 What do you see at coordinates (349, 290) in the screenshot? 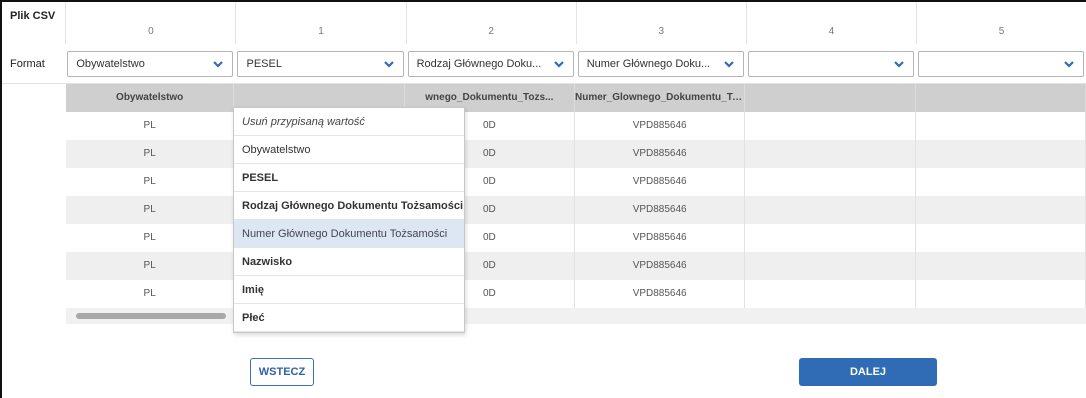
I see `dropdown-option: Imię` at bounding box center [349, 290].